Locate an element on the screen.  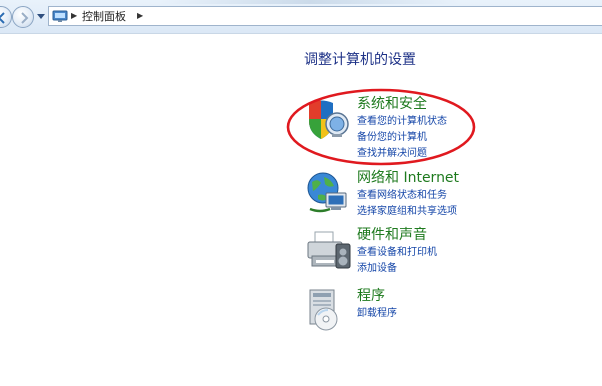
address-toolbar: ▶ 控制面板 ▶ is located at coordinates (301, 17).